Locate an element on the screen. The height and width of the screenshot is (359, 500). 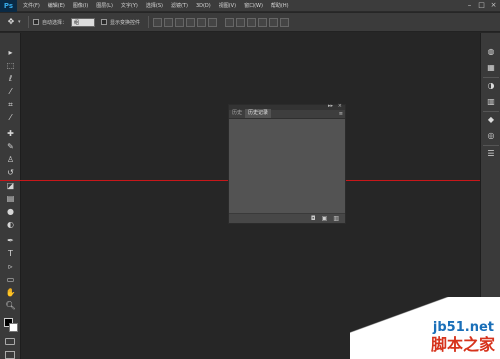
tools-panel: ▸ ⬚ ℓ ⁄ ⌗ ⁄ ✚ ✎ ♙ ↺ ◪ ▤ ● ◐ ✒ T ▹ ▭ ✋ 🔍︎ is located at coordinates (10, 196).